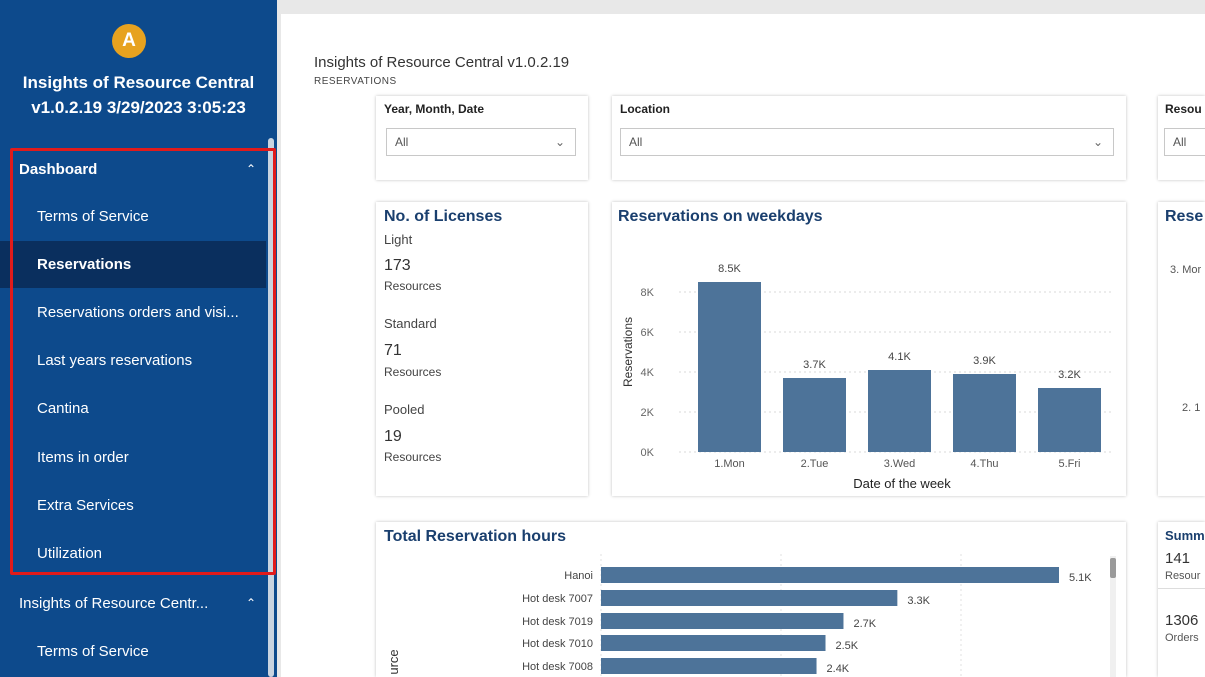 The height and width of the screenshot is (677, 1205). Describe the element at coordinates (434, 109) in the screenshot. I see `filter-label: Year, Month, Date` at that location.